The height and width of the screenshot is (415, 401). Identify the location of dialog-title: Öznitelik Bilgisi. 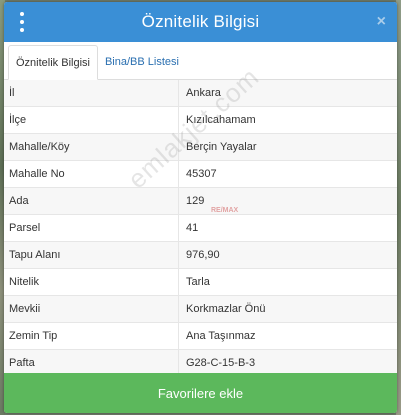
(200, 21).